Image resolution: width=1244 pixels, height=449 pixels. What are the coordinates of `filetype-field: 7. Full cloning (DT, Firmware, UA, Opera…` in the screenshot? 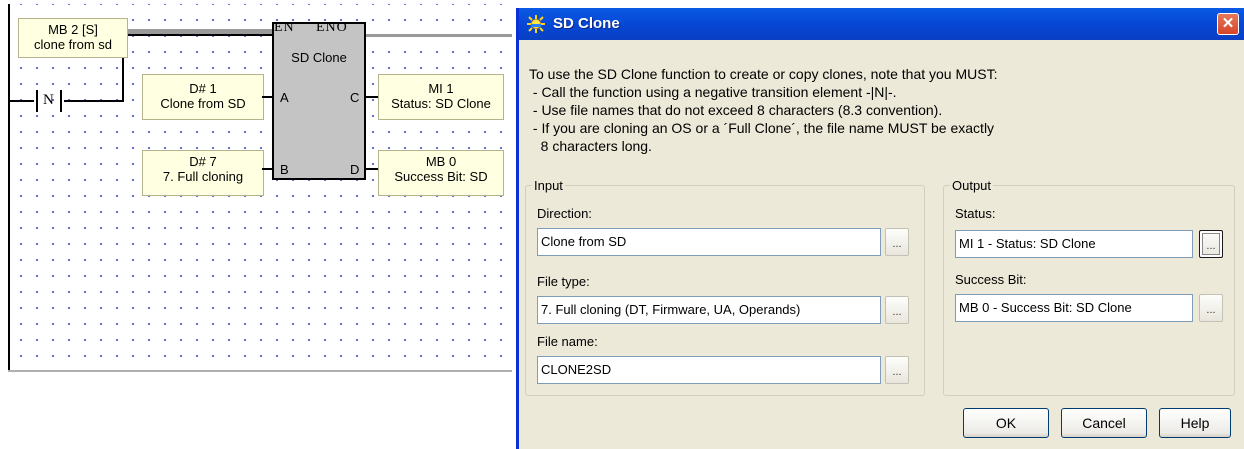 It's located at (709, 310).